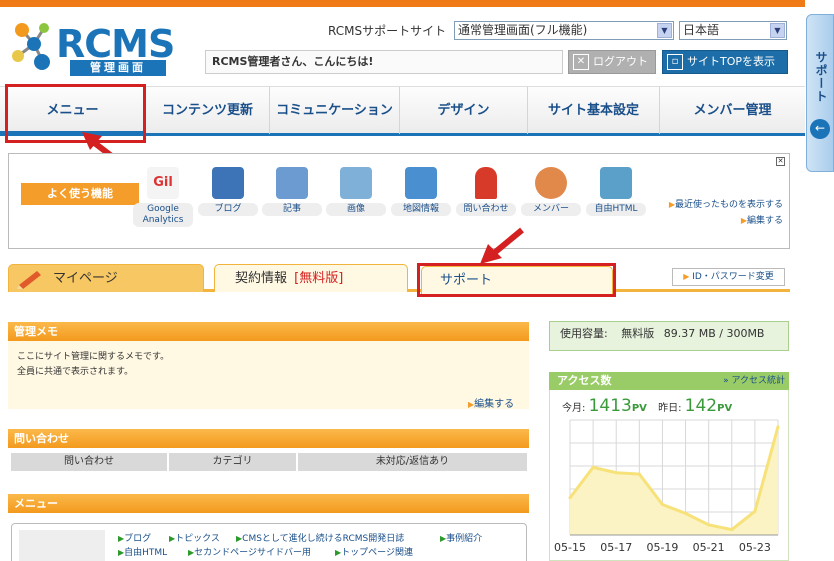  I want to click on fav-item-label: ブログ, so click(228, 209).